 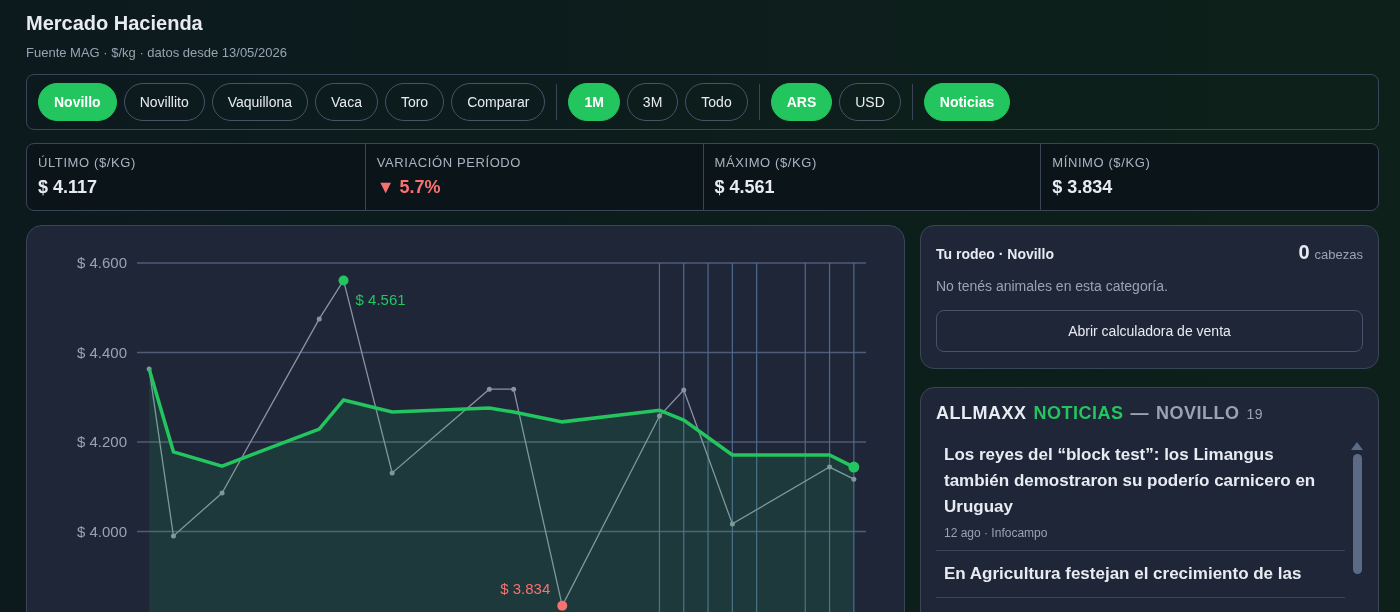 I want to click on annotation-label: $ 4.561, so click(x=380, y=300).